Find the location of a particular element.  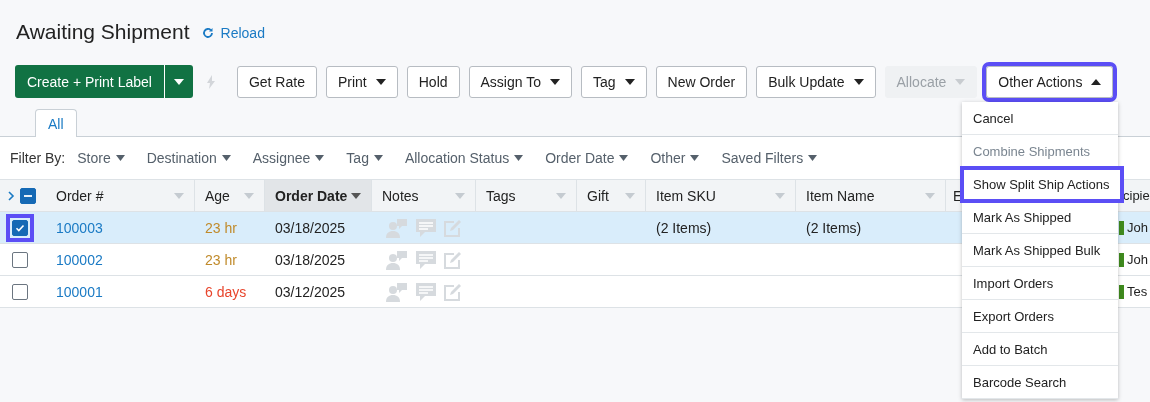

menu-item: Show Split Ship Actions is located at coordinates (1042, 184).